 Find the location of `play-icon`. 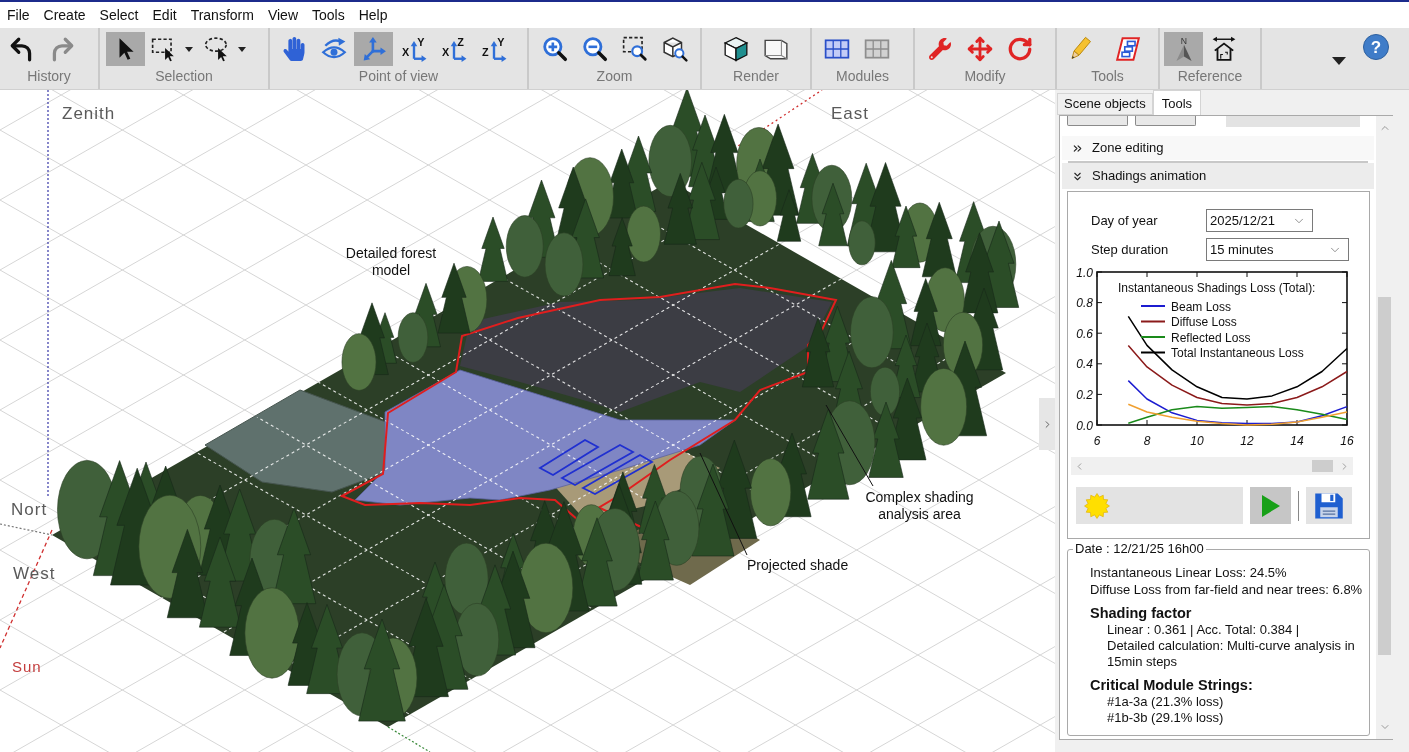

play-icon is located at coordinates (1270, 505).